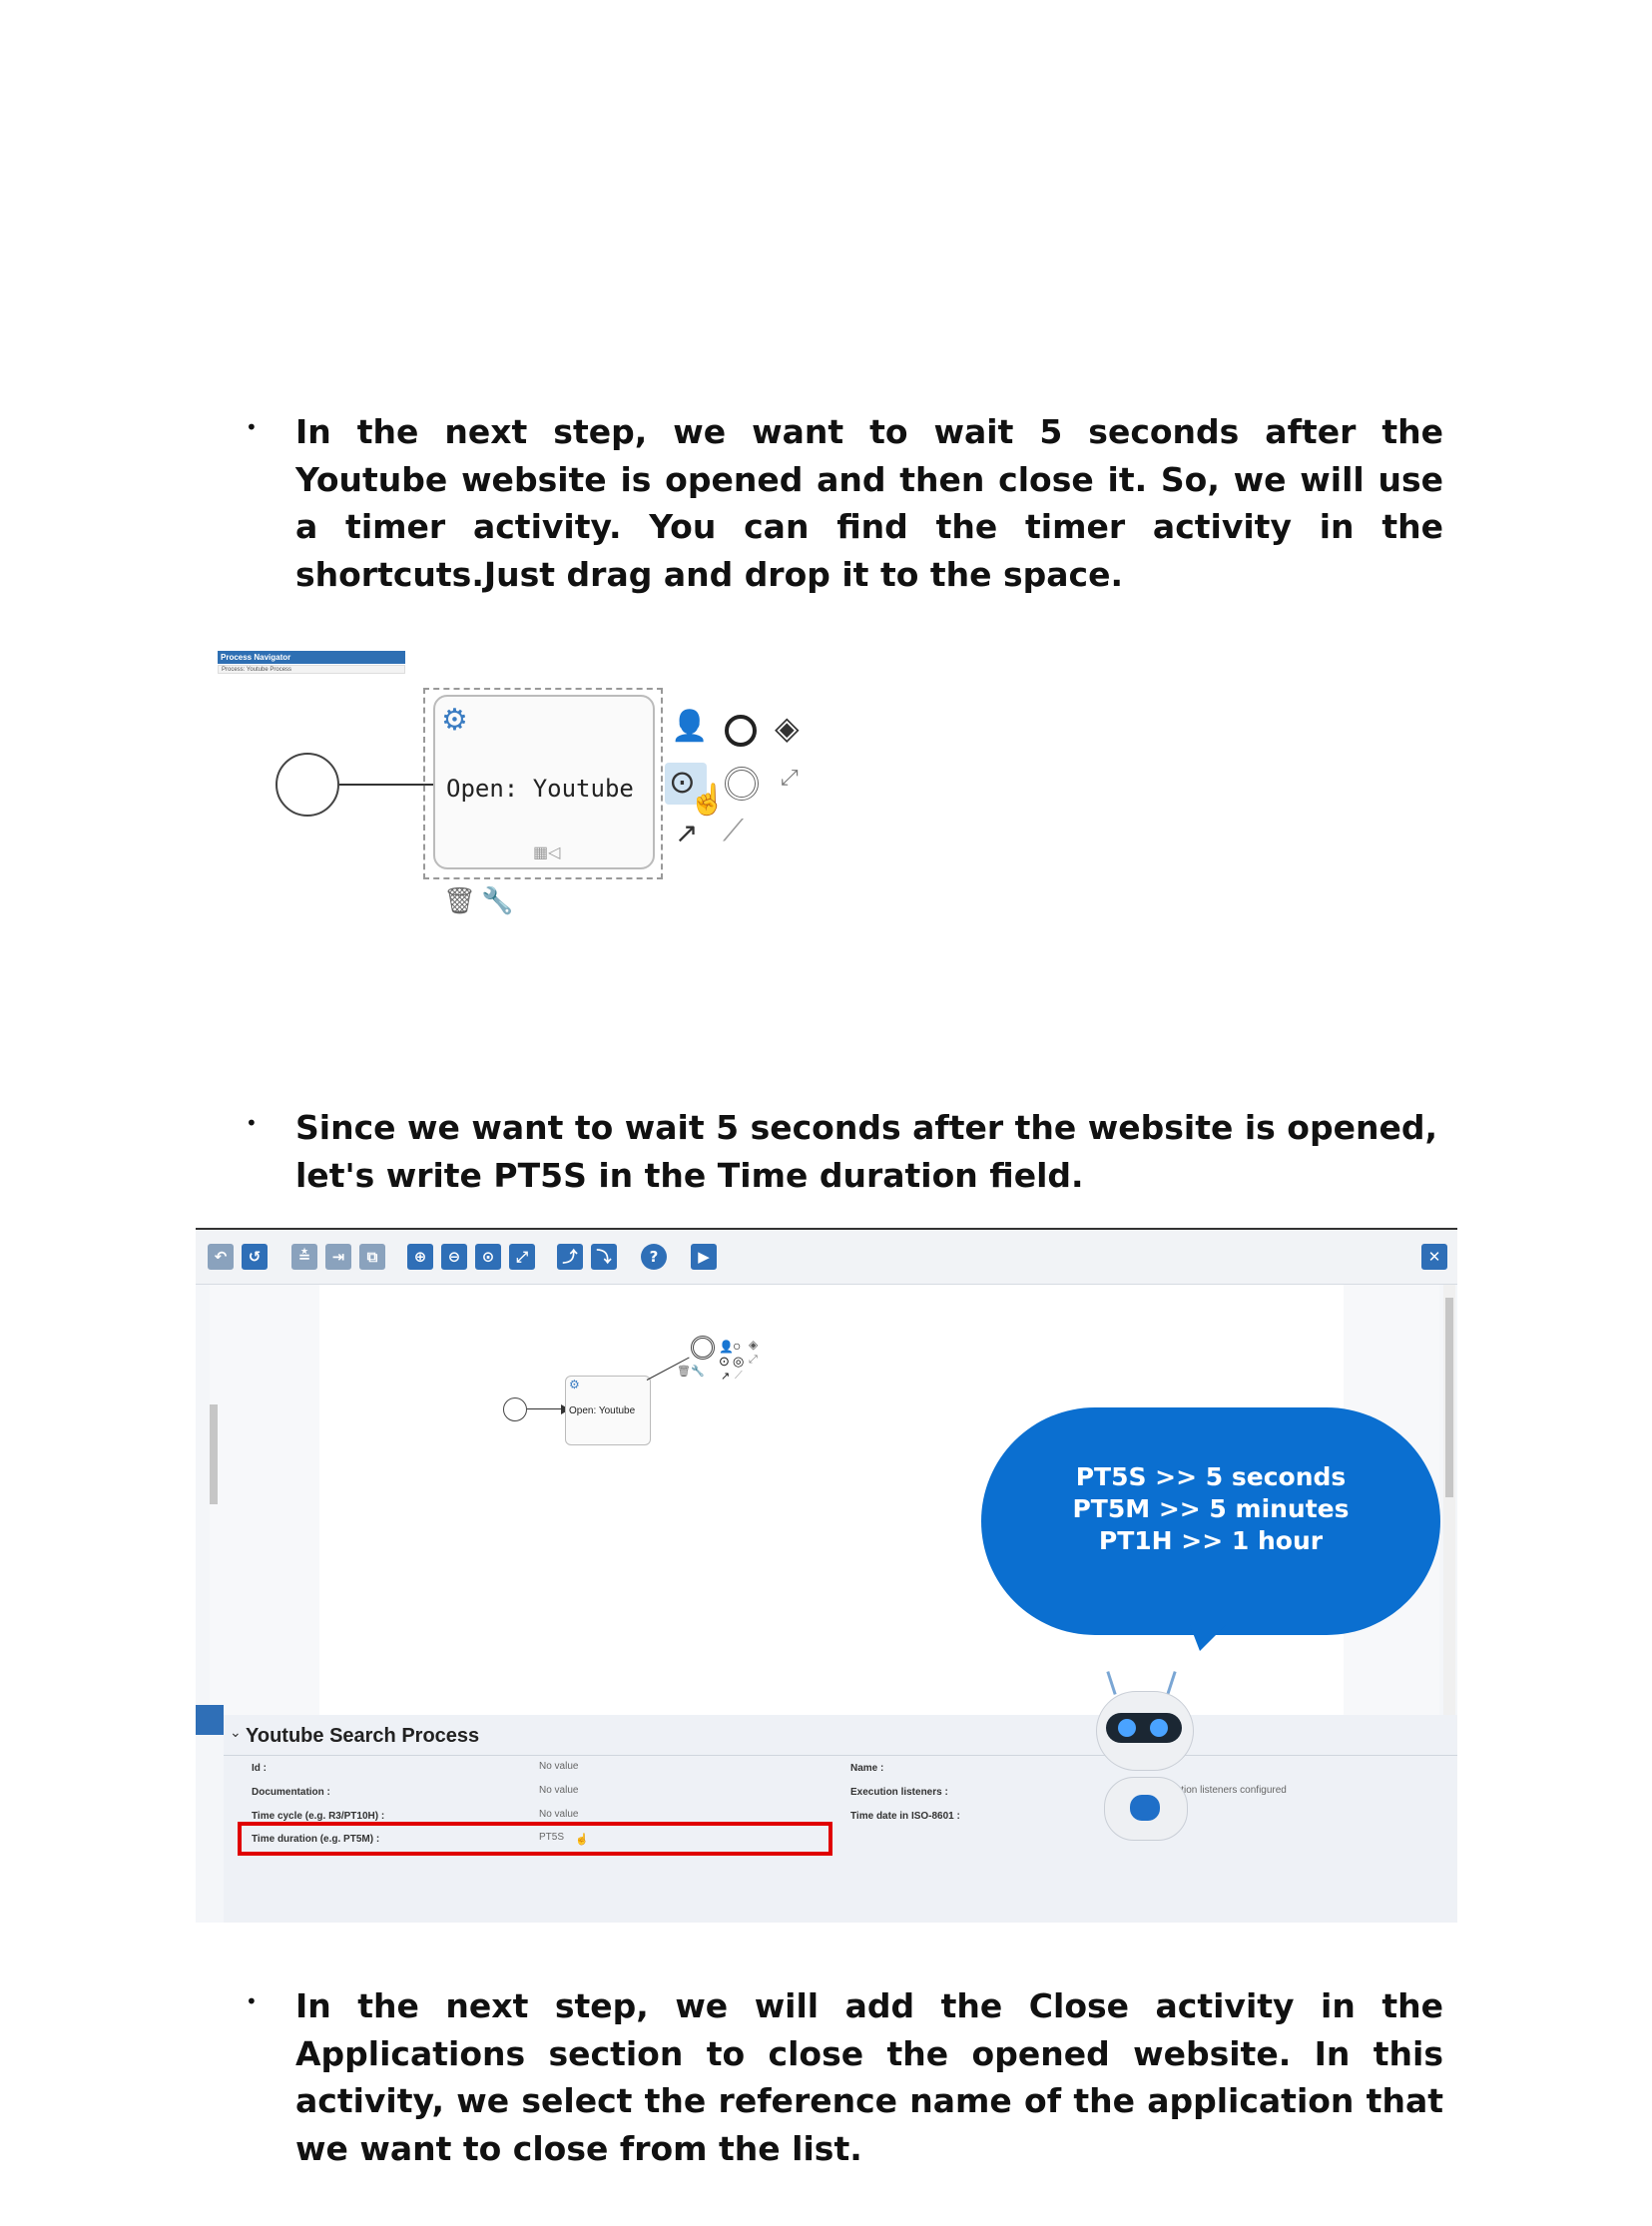  Describe the element at coordinates (546, 1409) in the screenshot. I see `sequence-flow` at that location.